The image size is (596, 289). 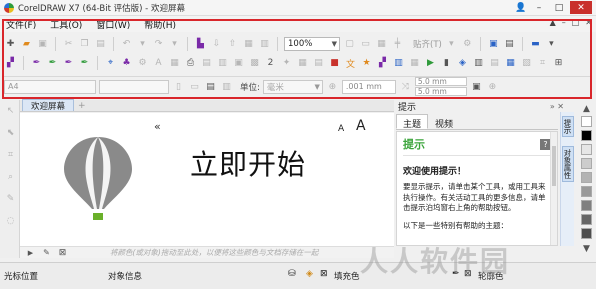 What do you see at coordinates (82, 106) in the screenshot?
I see `add-tab-icon: +` at bounding box center [82, 106].